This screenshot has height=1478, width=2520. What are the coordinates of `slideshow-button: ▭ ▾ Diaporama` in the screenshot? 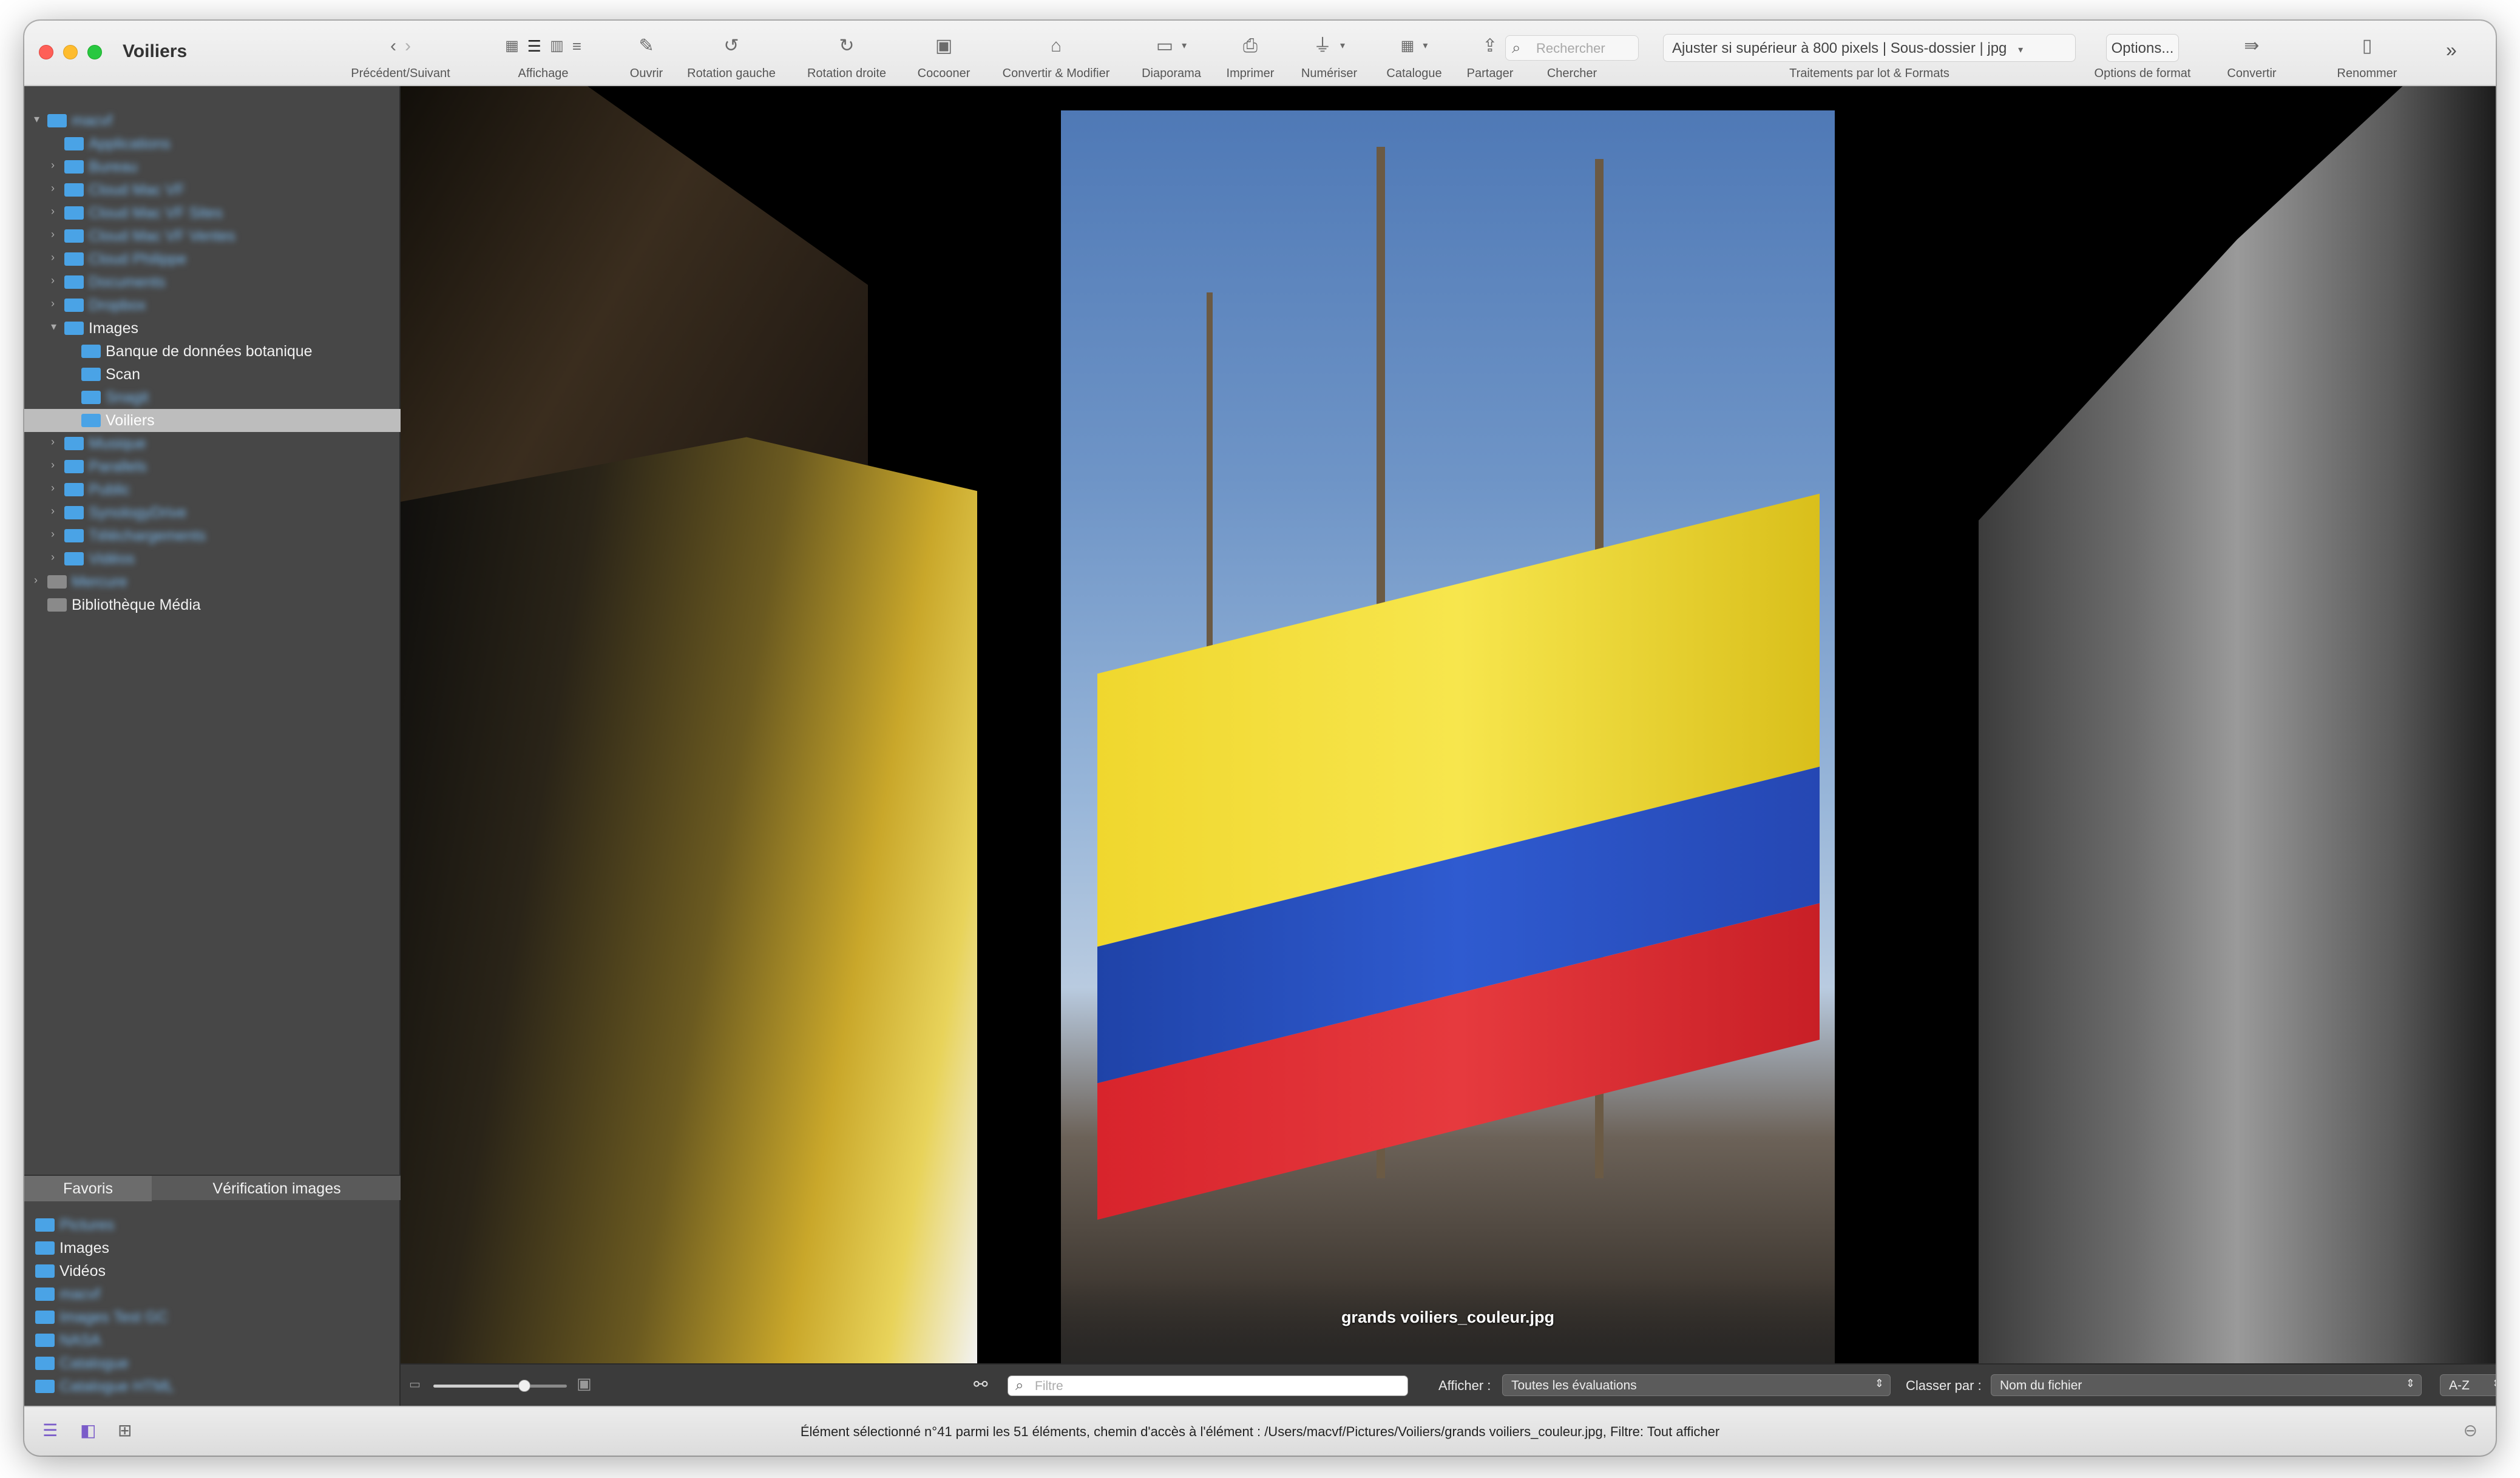 It's located at (1171, 53).